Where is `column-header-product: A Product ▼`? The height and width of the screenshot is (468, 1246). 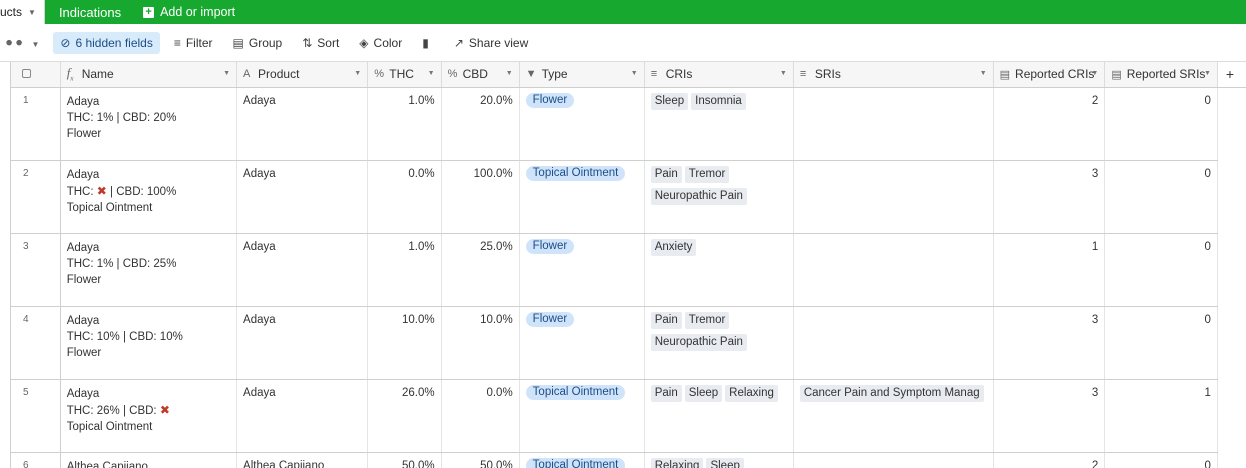
column-header-product: A Product ▼ is located at coordinates (302, 75).